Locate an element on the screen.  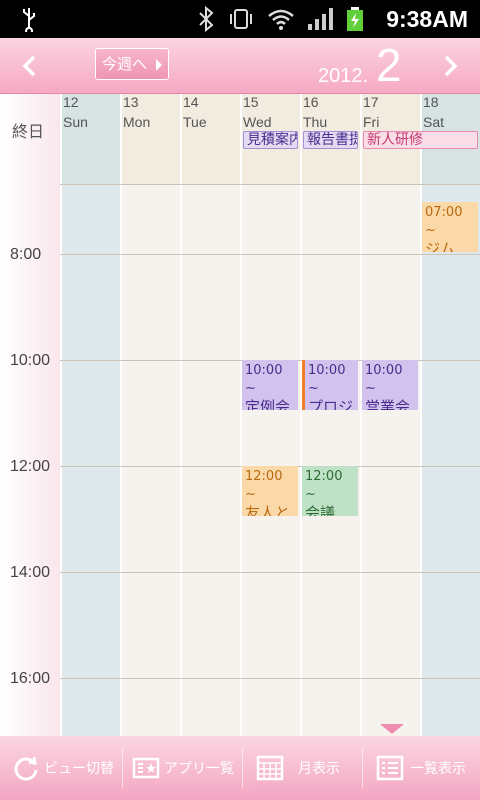
day-header: 12 Sun is located at coordinates (91, 139).